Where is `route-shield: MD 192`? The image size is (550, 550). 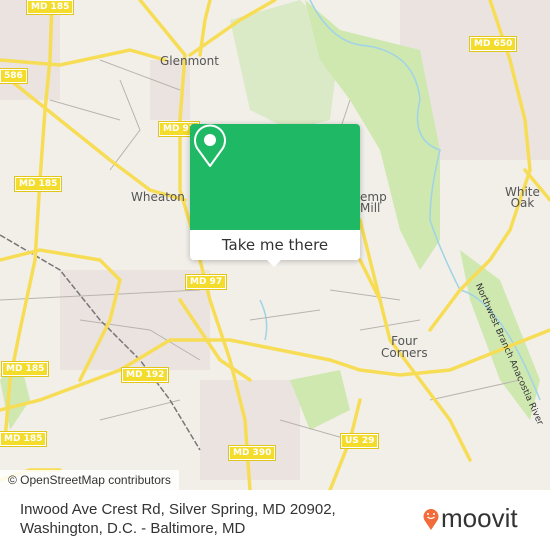 route-shield: MD 192 is located at coordinates (145, 375).